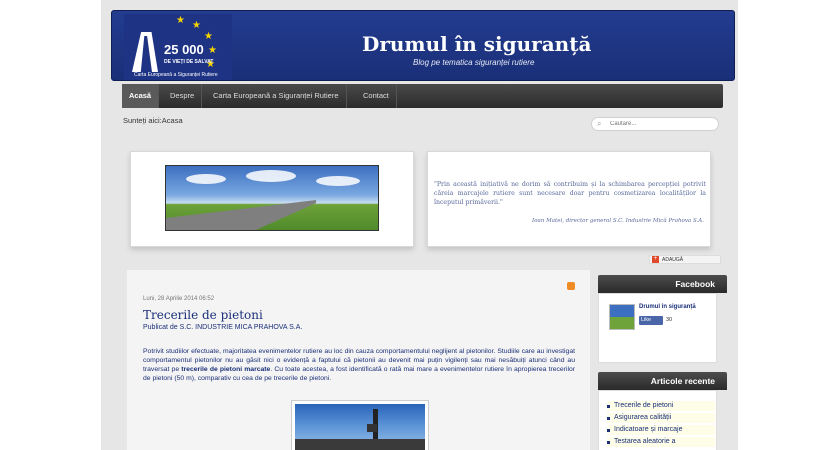  I want to click on post-date: Luni, 28 Aprilie 2014 06:52, so click(179, 299).